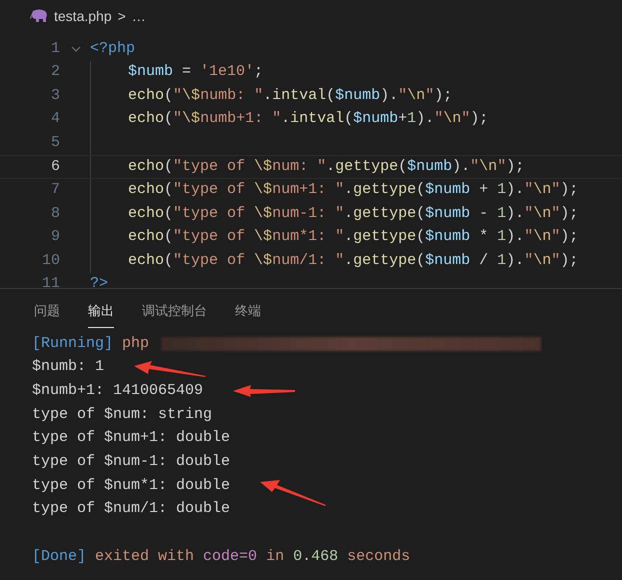  What do you see at coordinates (55, 119) in the screenshot?
I see `line-number: 4` at bounding box center [55, 119].